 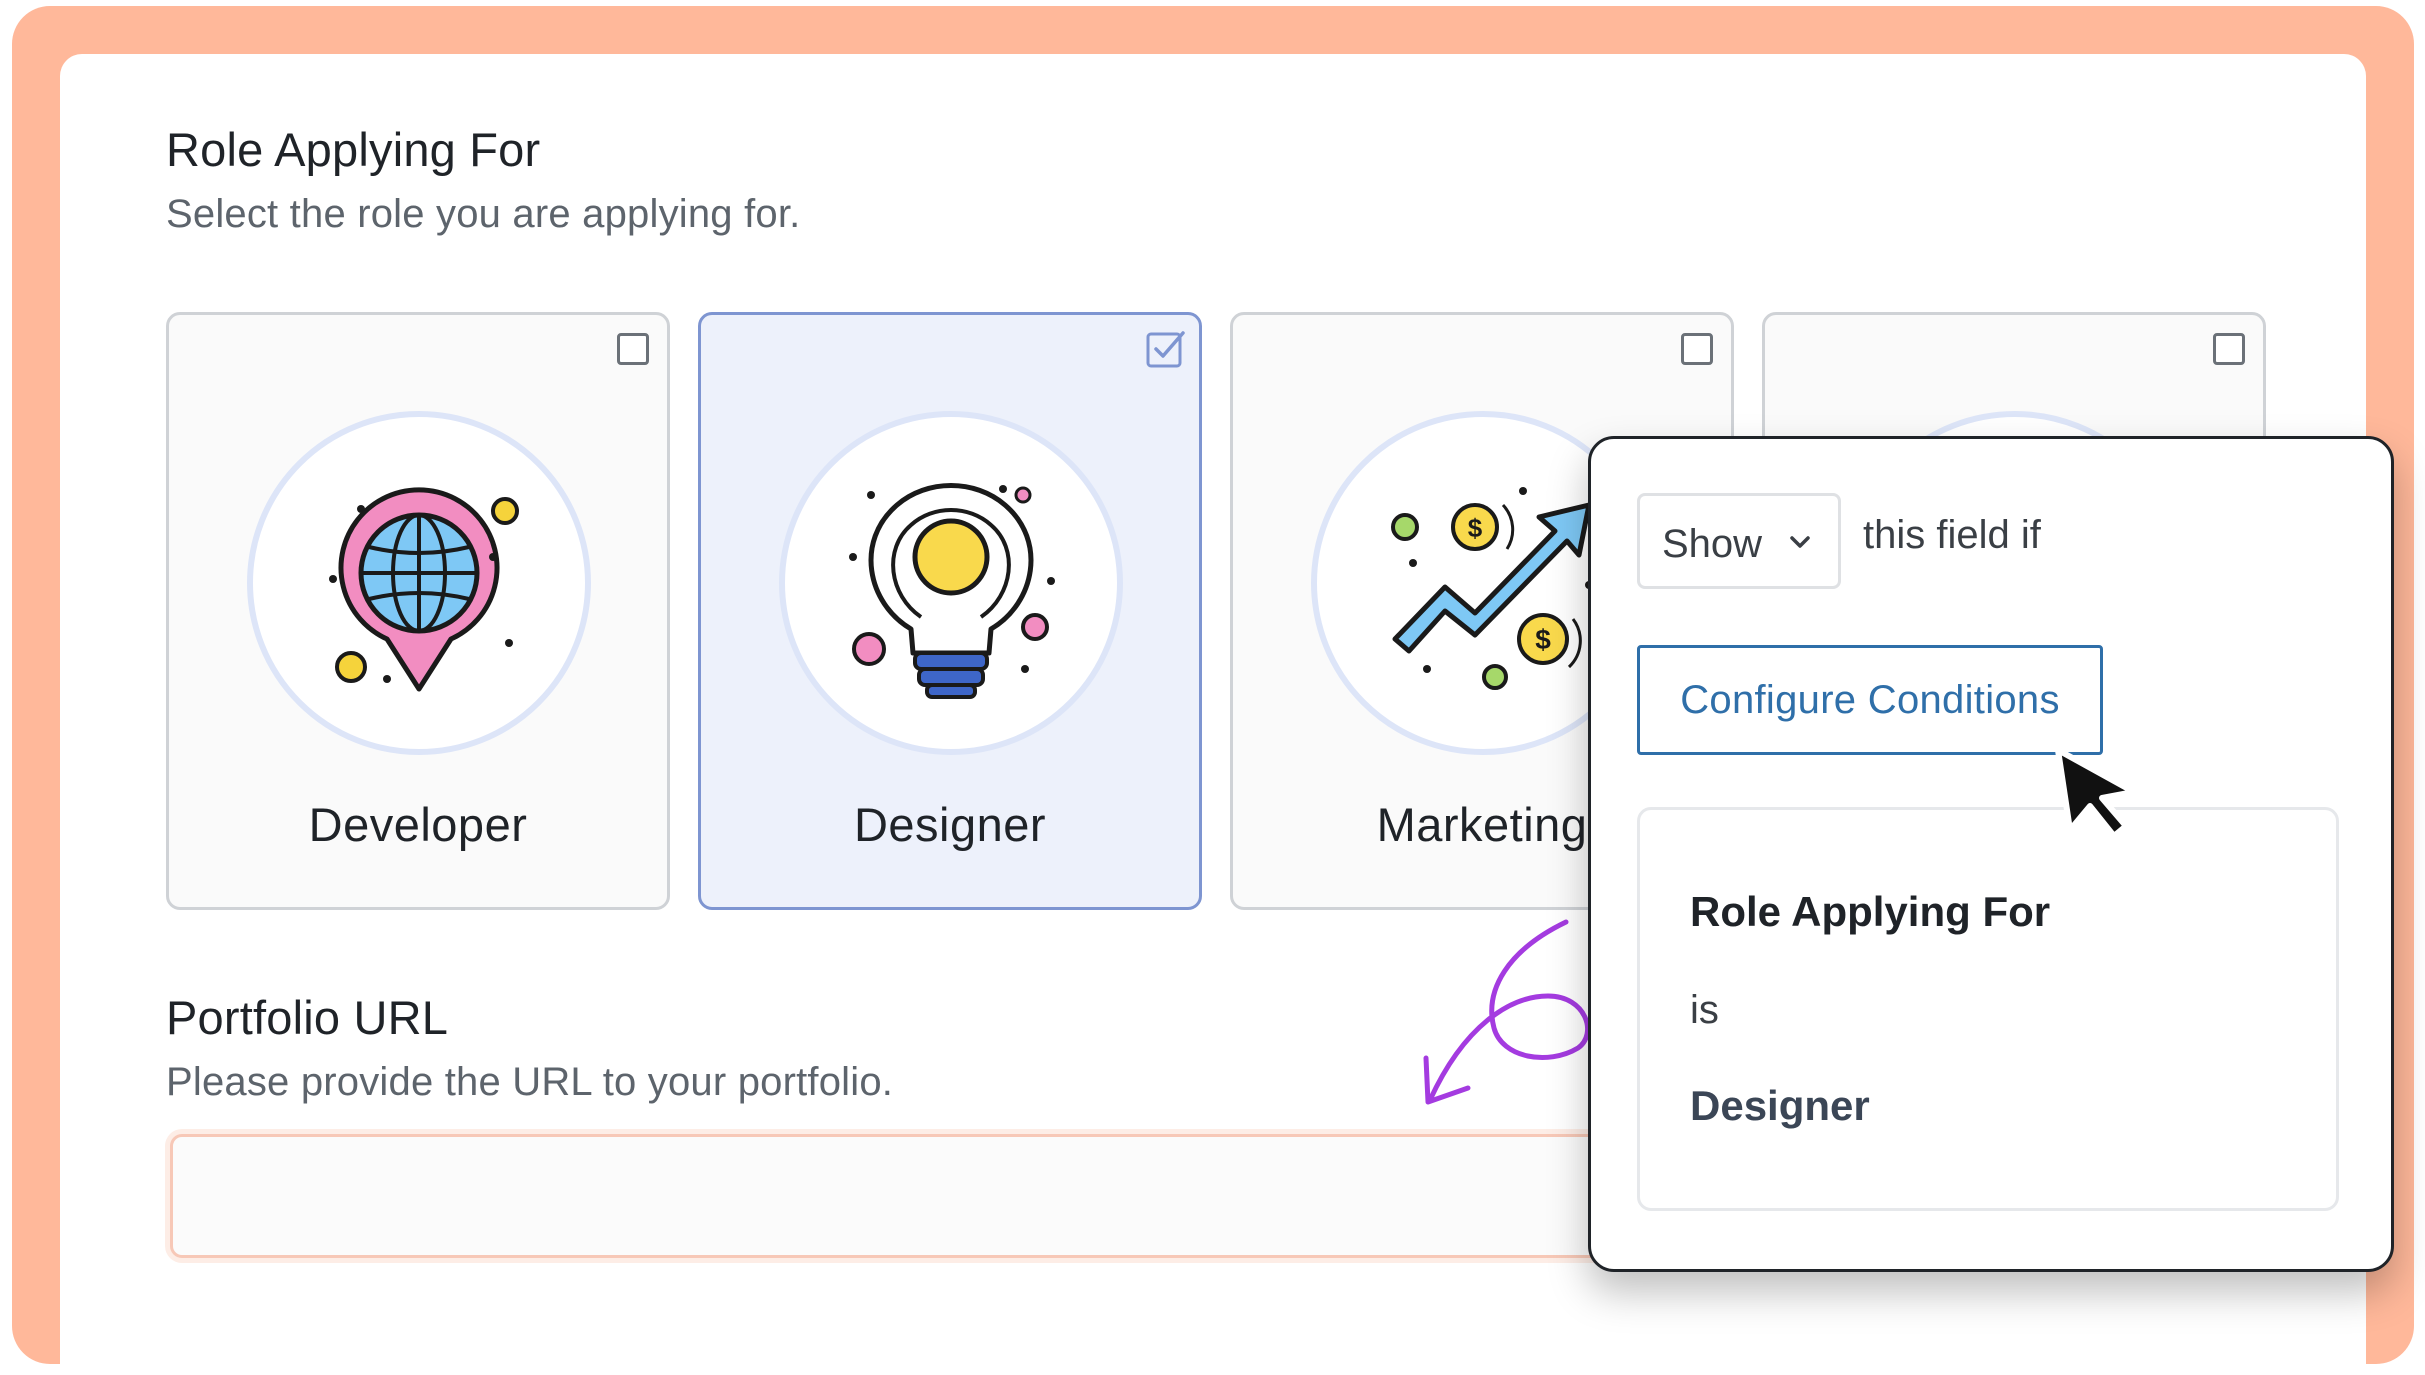 What do you see at coordinates (1870, 911) in the screenshot?
I see `condition-field: Role Applying For` at bounding box center [1870, 911].